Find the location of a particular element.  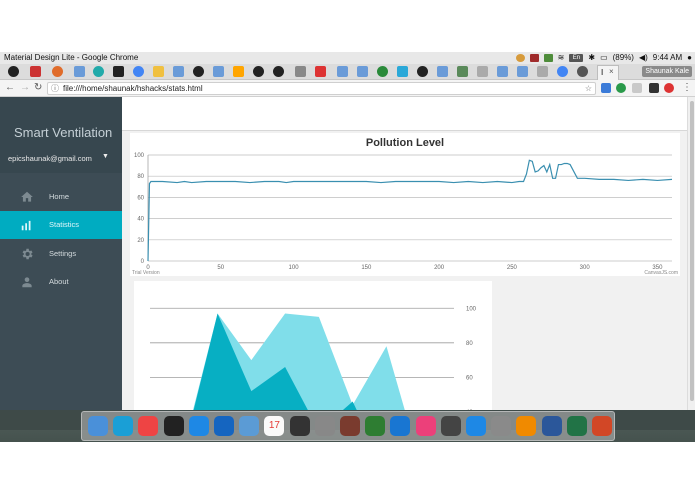

page-scrollbar is located at coordinates (691, 253).